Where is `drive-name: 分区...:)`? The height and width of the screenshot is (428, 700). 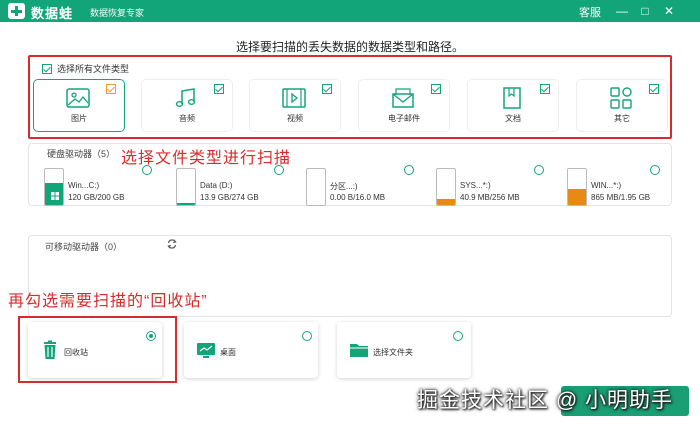
drive-name: 分区...:) is located at coordinates (344, 186).